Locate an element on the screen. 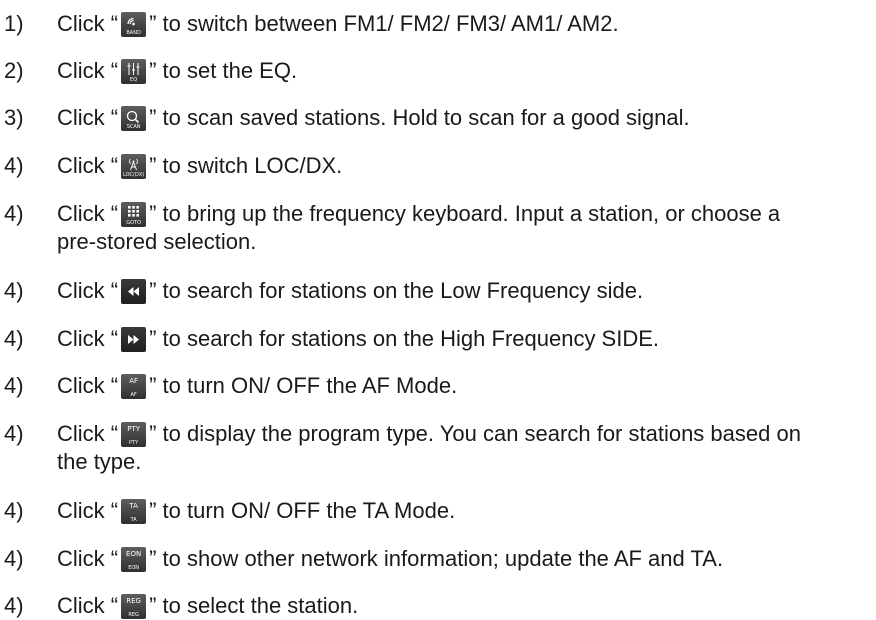 The image size is (876, 620). item-number: 3) is located at coordinates (14, 117).